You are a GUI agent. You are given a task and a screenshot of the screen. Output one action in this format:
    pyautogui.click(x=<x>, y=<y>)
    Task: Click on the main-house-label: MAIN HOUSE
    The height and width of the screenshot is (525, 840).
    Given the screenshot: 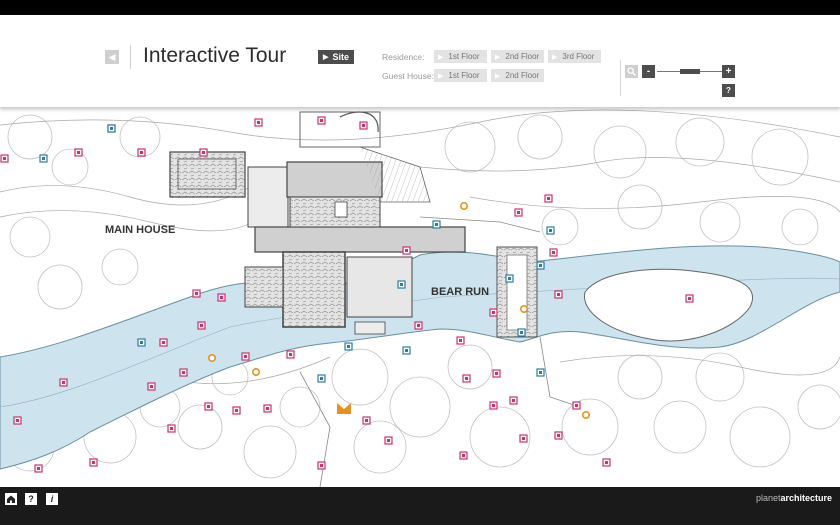 What is the action you would take?
    pyautogui.click(x=140, y=230)
    